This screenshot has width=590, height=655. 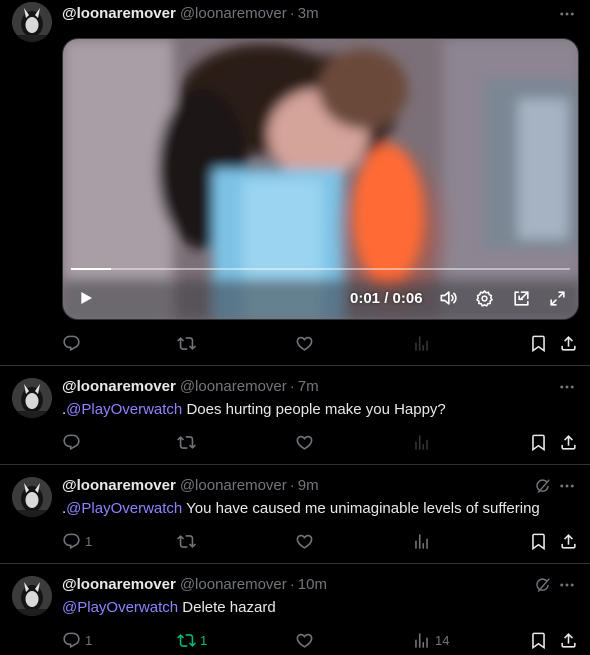 I want to click on tweet-header: @loonaremover @loonaremover · 10m, so click(x=194, y=585).